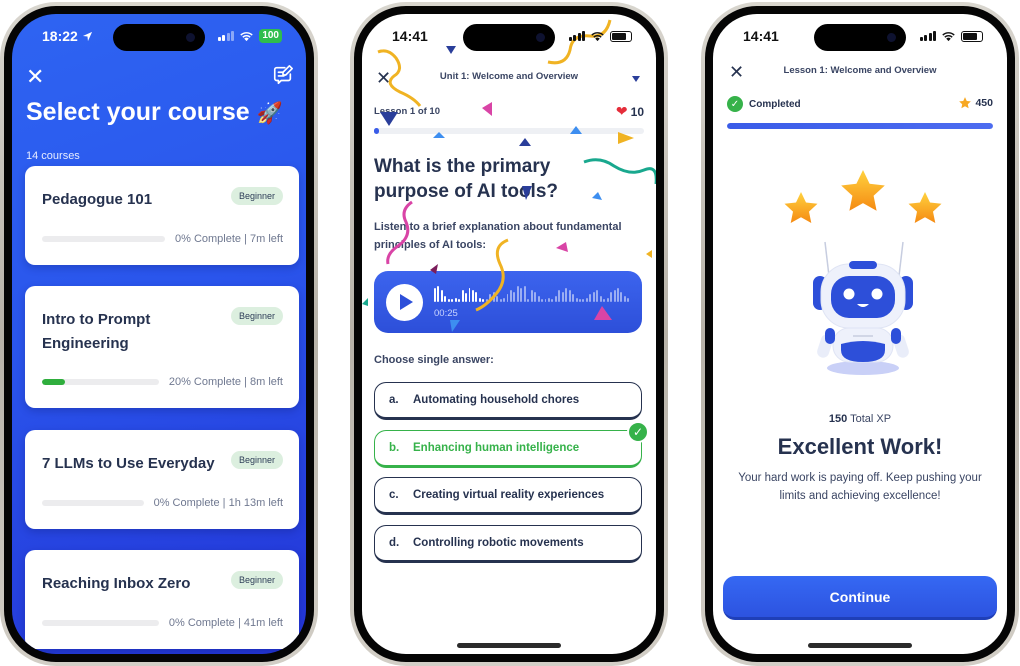 The image size is (1020, 666). I want to click on continue-button: Continue, so click(860, 598).